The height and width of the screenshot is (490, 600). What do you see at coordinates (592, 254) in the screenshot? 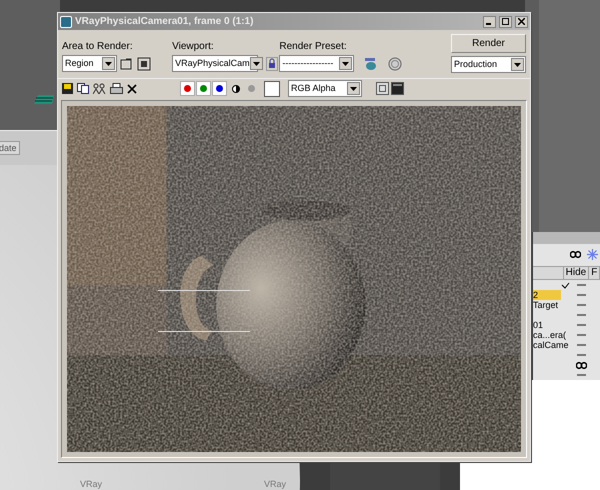
I see `snowflake-icon` at bounding box center [592, 254].